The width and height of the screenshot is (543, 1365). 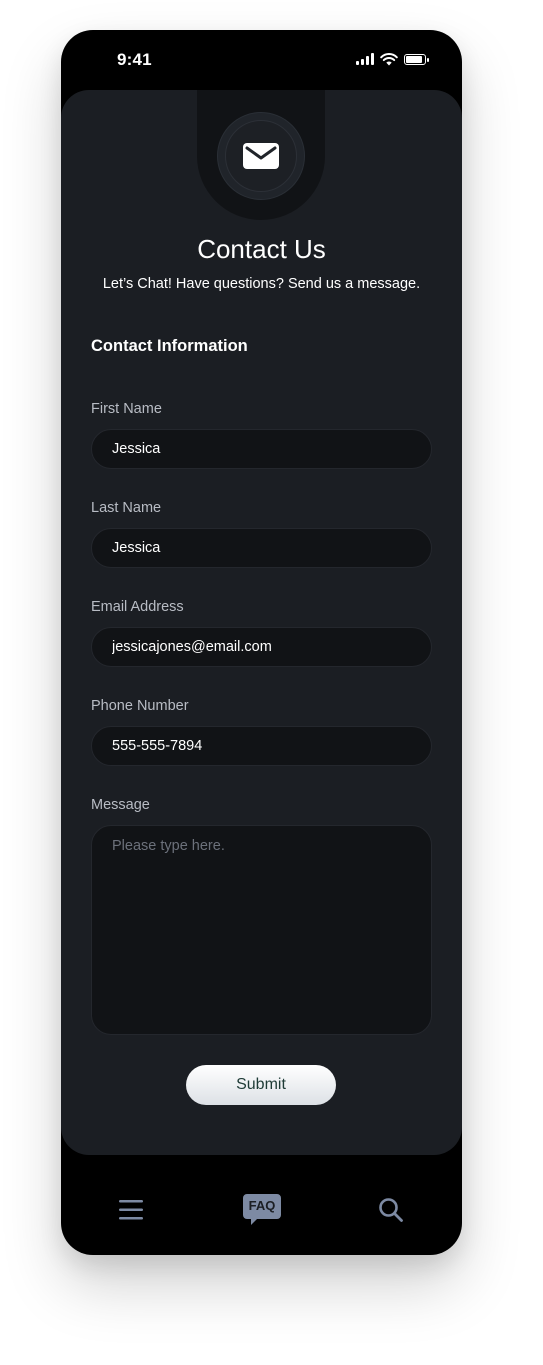 I want to click on last-name-label: Last Name, so click(x=126, y=508).